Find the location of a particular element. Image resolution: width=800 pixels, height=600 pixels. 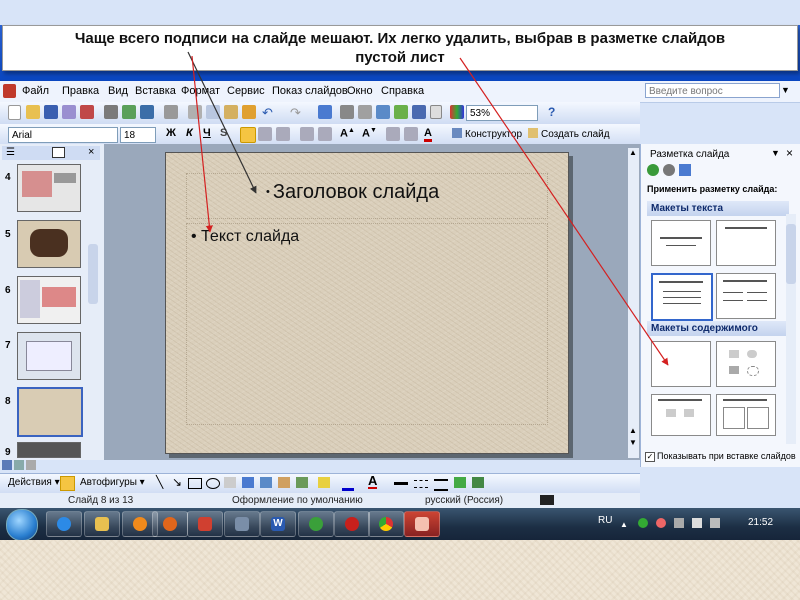

arrow-to-blank-layout is located at coordinates (564, 211).